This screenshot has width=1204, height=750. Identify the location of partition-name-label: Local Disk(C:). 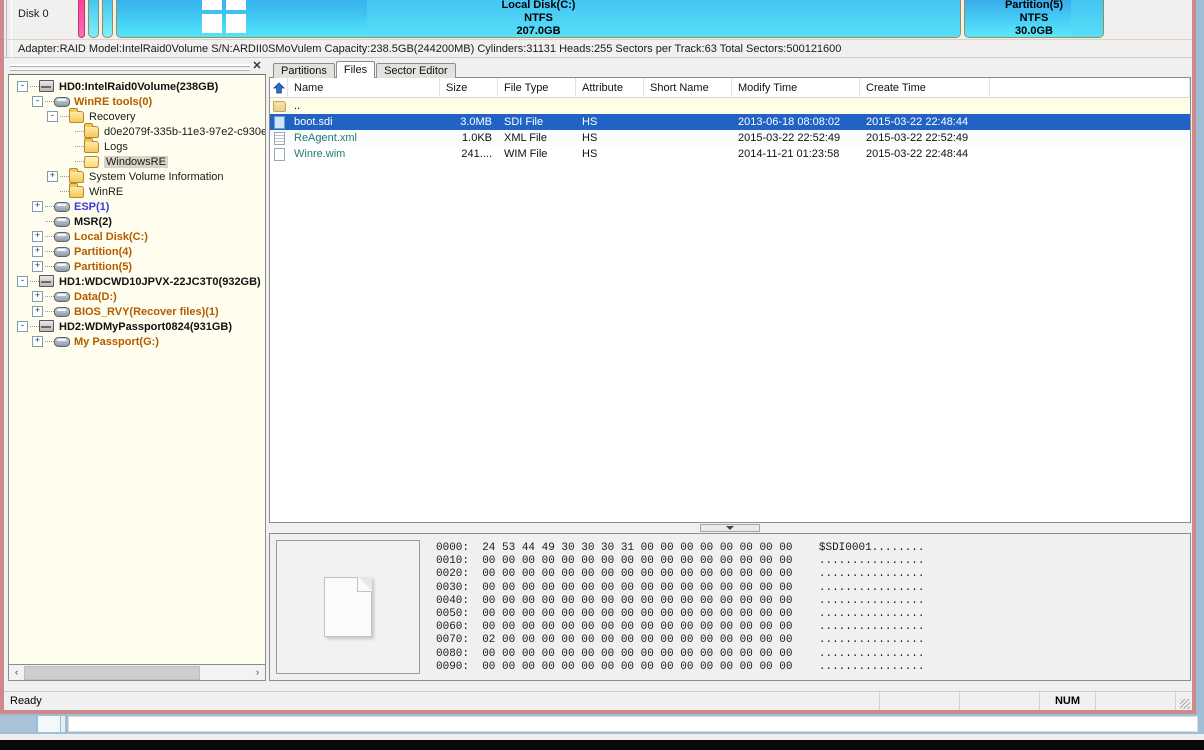
(538, 5).